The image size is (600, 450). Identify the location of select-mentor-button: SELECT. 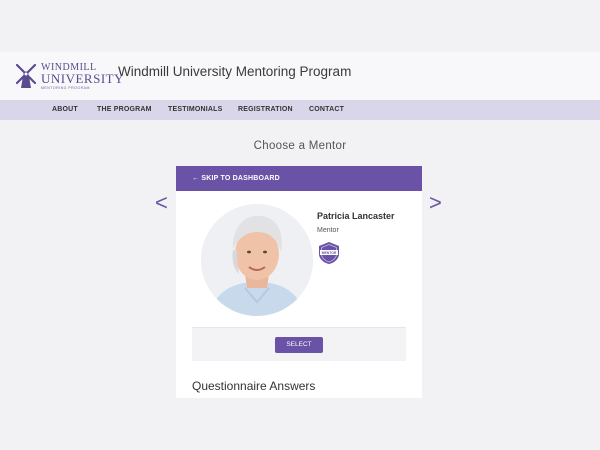
(299, 345).